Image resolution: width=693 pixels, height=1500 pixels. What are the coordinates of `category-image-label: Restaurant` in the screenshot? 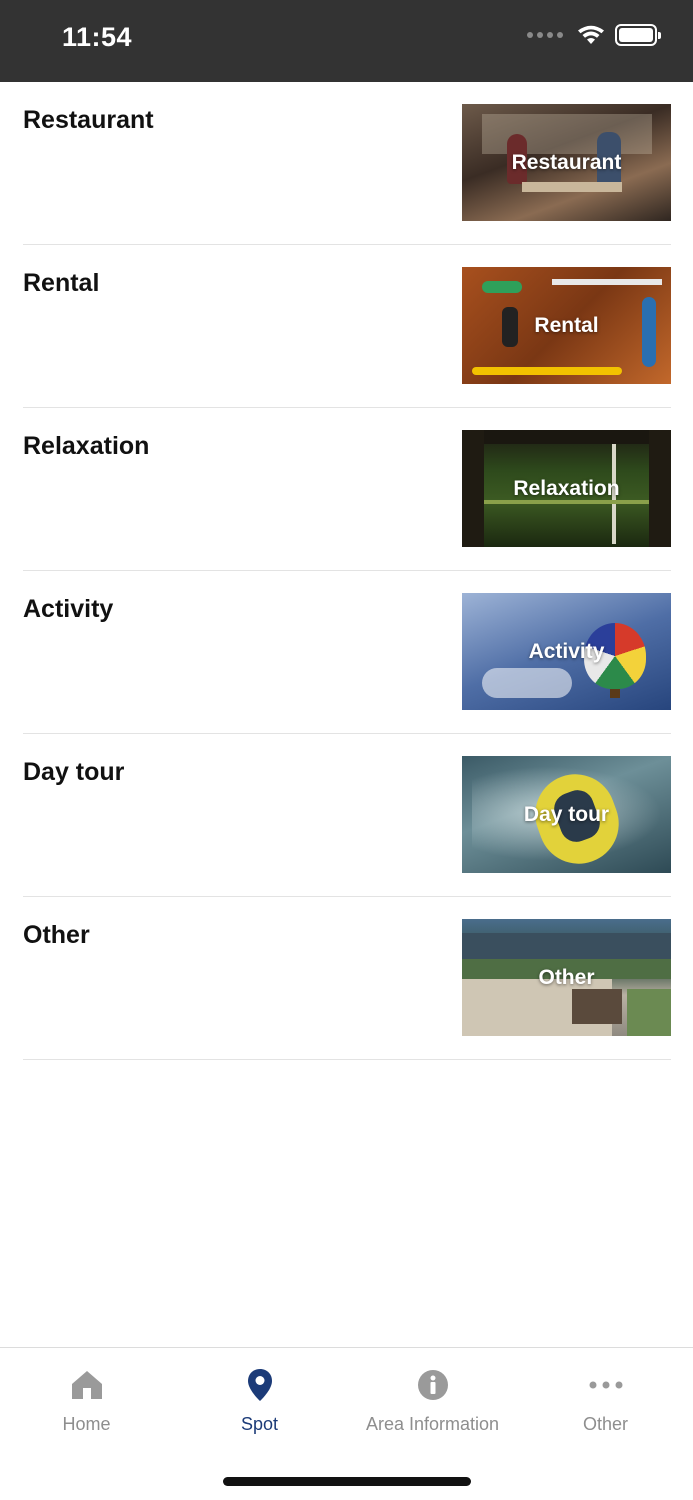 It's located at (566, 162).